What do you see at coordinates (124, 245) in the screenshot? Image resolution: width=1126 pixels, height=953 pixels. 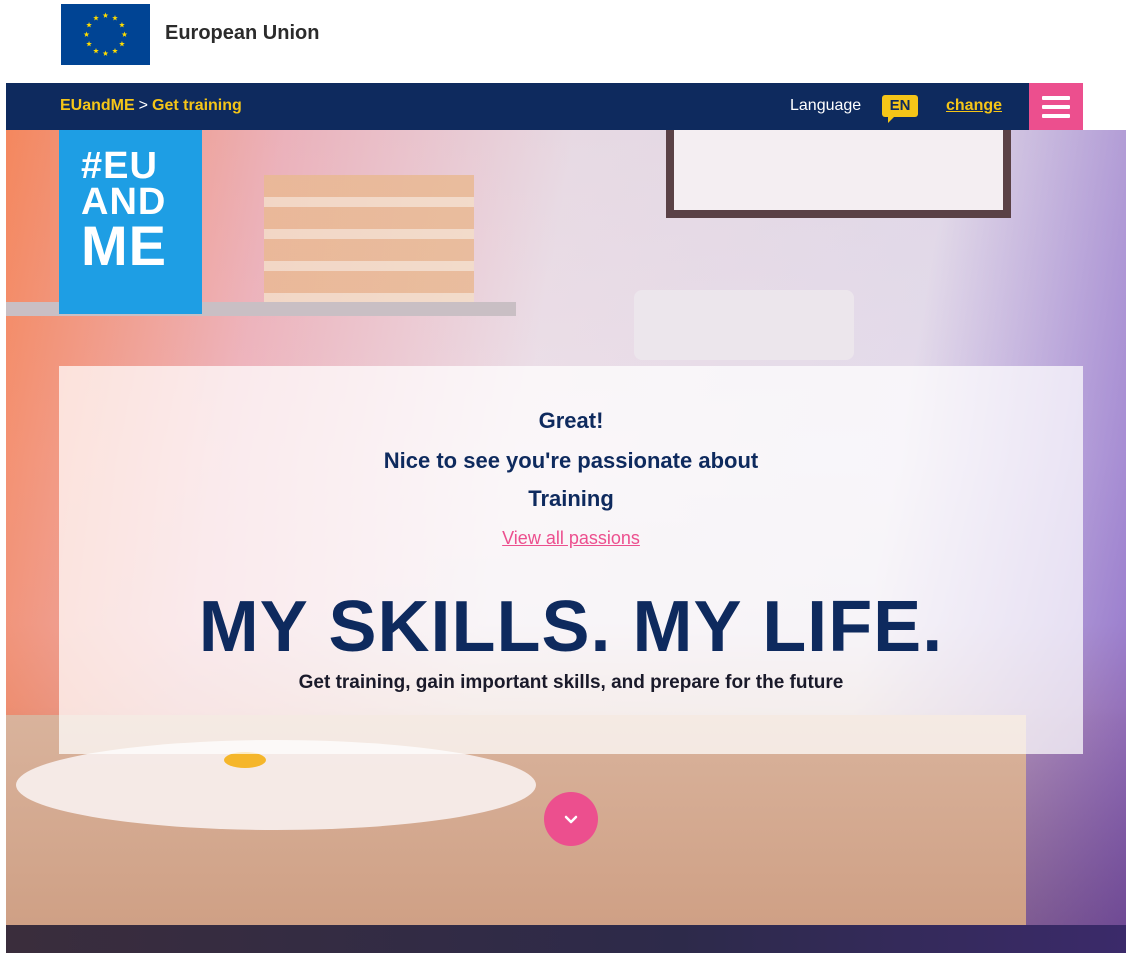 I see `logo-line-3: ME` at bounding box center [124, 245].